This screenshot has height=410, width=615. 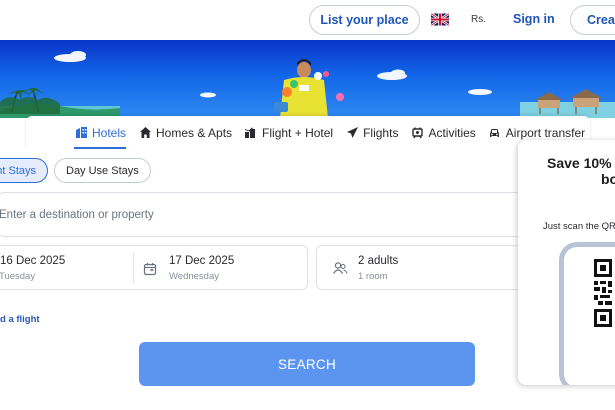 I want to click on flight-hotel-icon, so click(x=251, y=133).